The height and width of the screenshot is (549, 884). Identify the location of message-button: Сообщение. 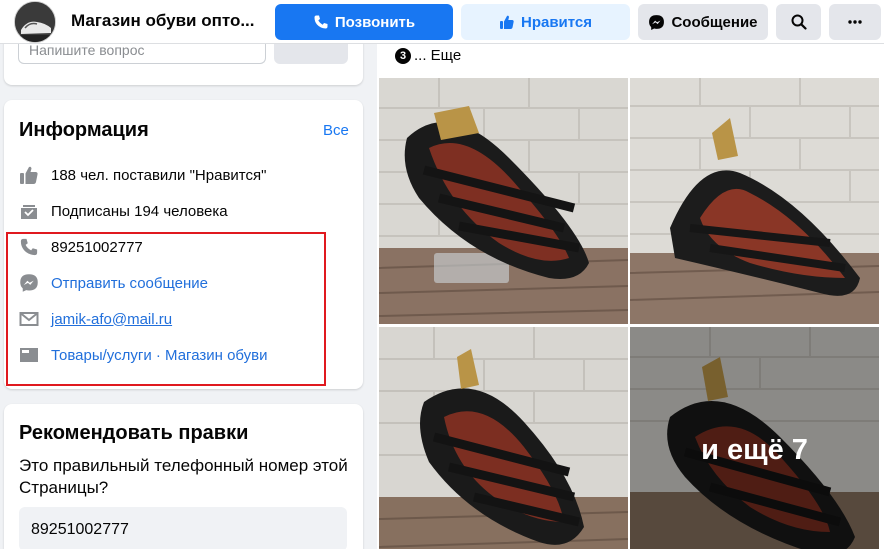
(703, 22).